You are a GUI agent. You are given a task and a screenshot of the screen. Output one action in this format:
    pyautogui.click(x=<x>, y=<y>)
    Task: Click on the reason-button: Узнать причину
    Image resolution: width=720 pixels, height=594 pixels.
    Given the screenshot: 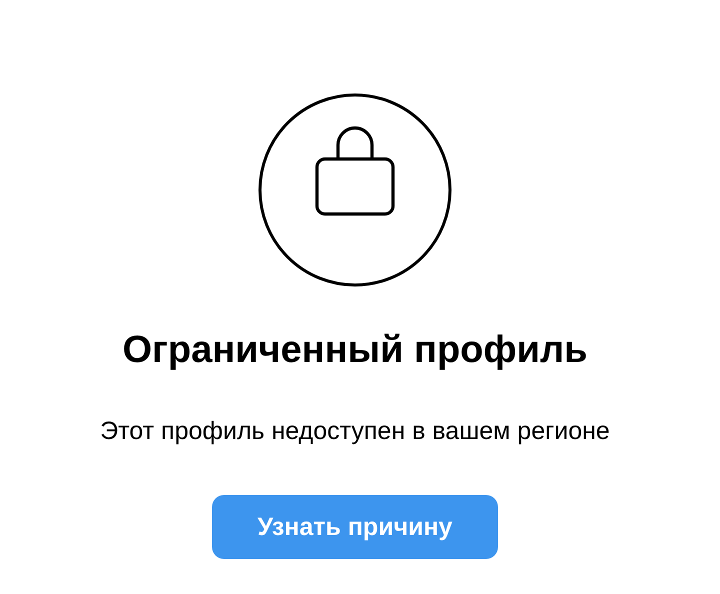 What is the action you would take?
    pyautogui.click(x=355, y=527)
    